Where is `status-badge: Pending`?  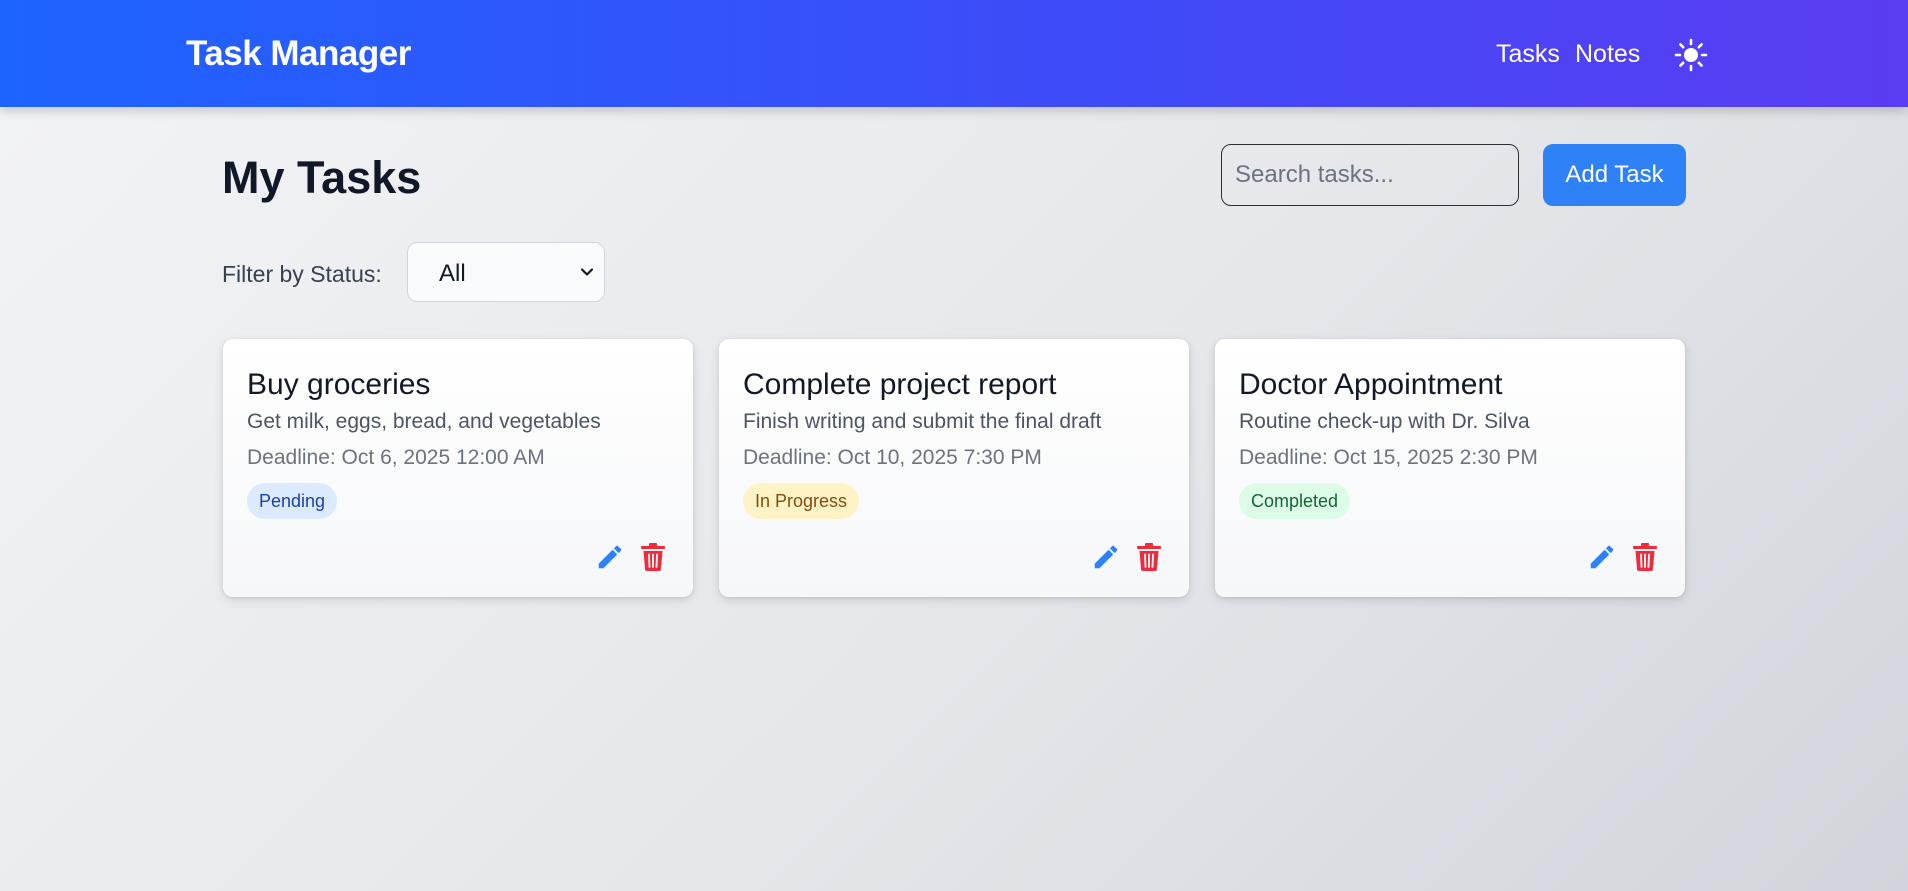
status-badge: Pending is located at coordinates (292, 501).